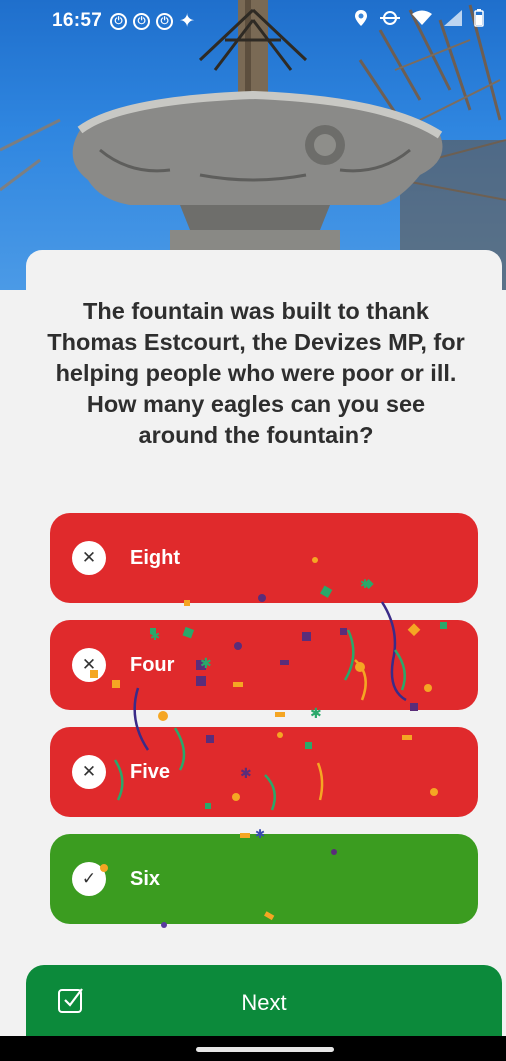  Describe the element at coordinates (264, 772) in the screenshot. I see `answer-option-five: ✕ Five` at that location.